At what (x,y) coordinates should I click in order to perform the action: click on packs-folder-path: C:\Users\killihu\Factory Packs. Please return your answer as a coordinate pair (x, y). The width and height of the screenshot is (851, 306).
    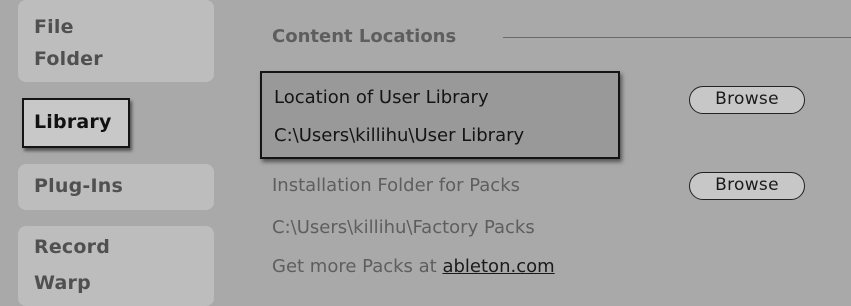
    Looking at the image, I should click on (403, 227).